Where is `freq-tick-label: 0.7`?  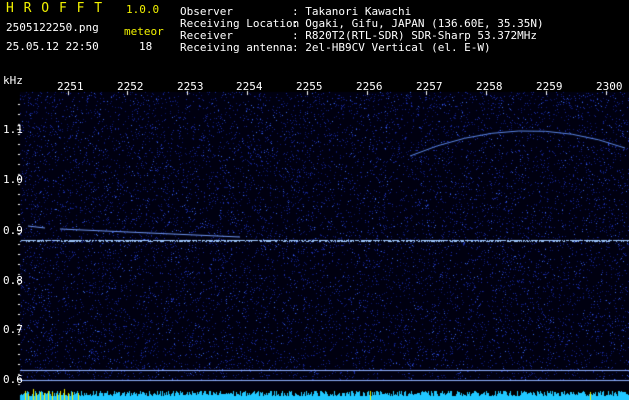 freq-tick-label: 0.7 is located at coordinates (13, 329).